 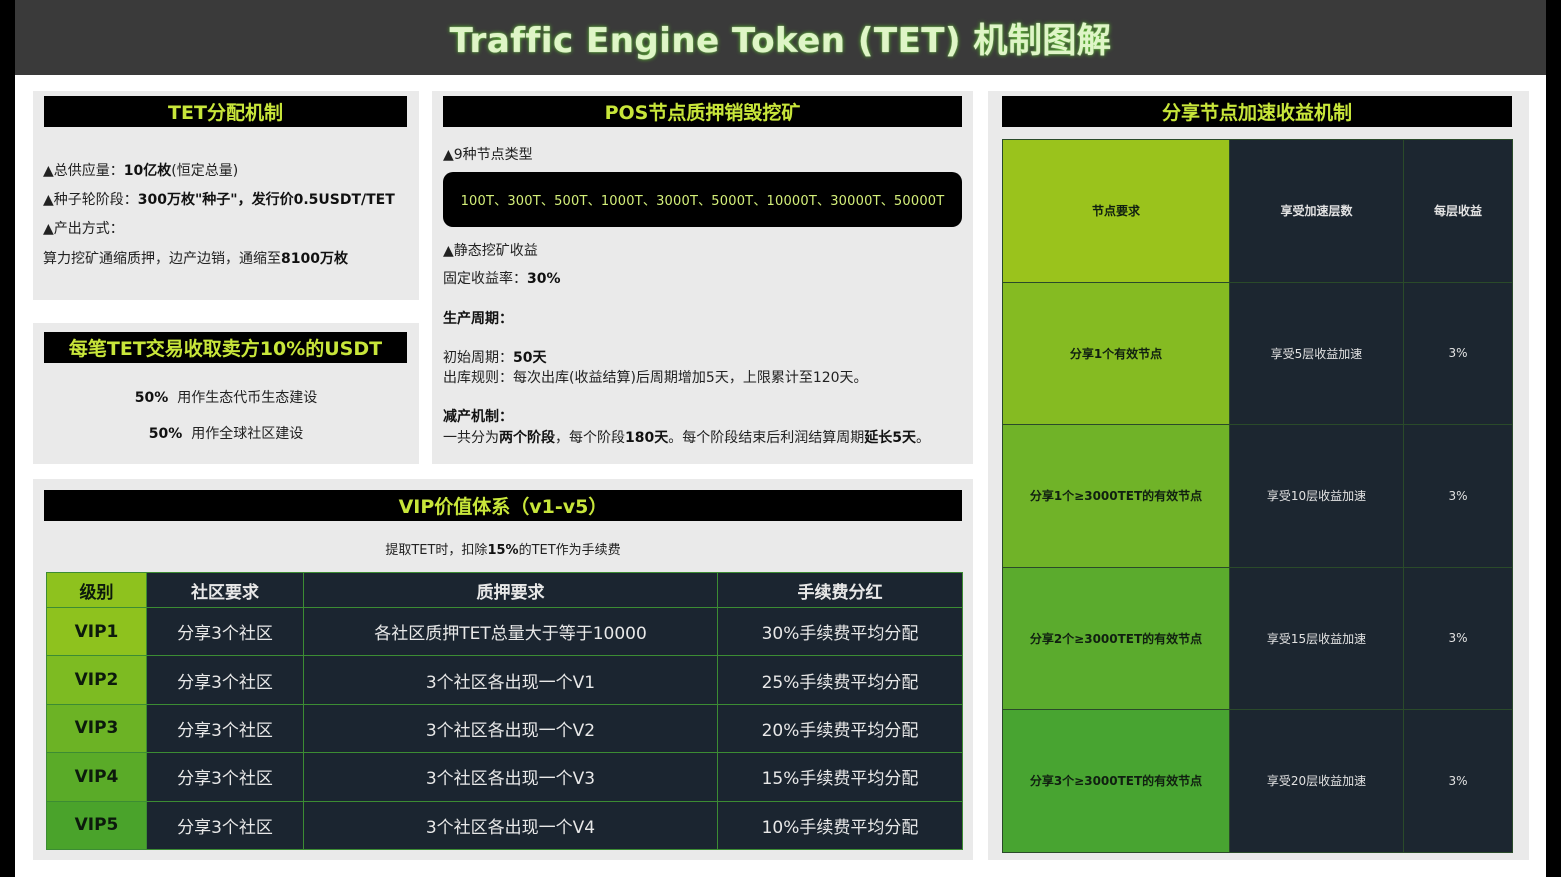 What do you see at coordinates (1116, 638) in the screenshot?
I see `share-req: 分享2个≥3000TET的有效节点` at bounding box center [1116, 638].